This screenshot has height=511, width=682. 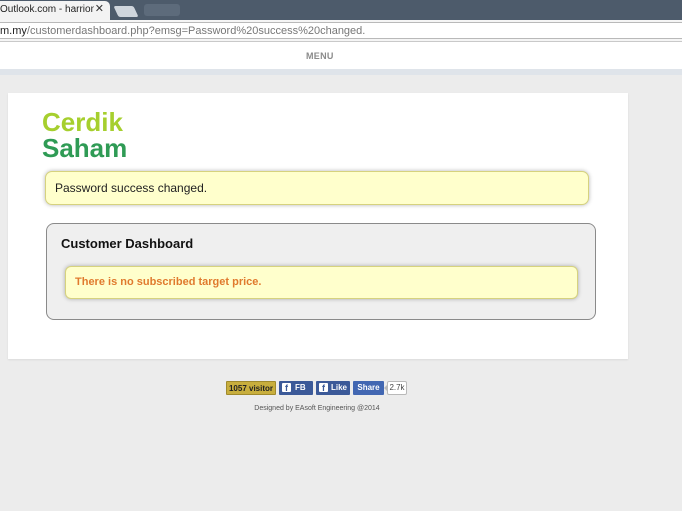 I want to click on alert-message: Password success changed., so click(x=131, y=188).